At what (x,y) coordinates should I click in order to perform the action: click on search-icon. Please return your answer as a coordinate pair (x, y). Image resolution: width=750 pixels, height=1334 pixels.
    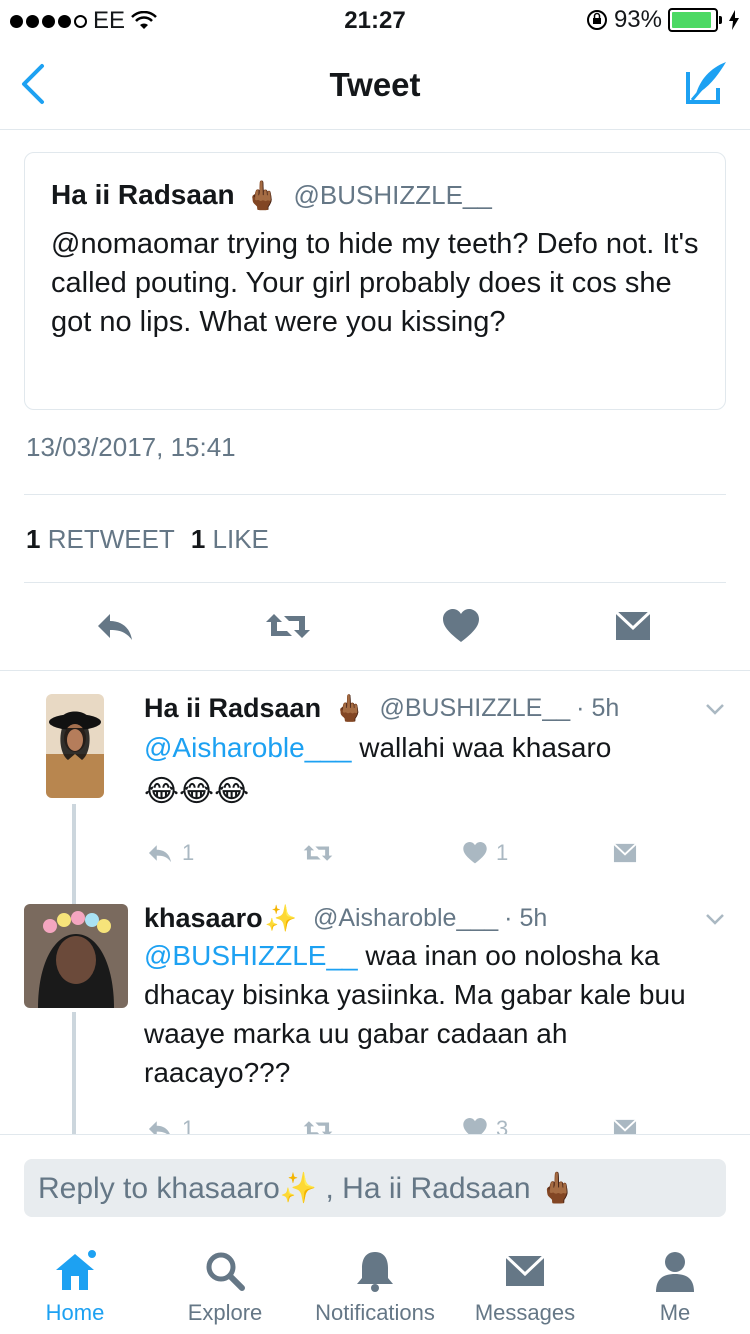
    Looking at the image, I should click on (225, 1271).